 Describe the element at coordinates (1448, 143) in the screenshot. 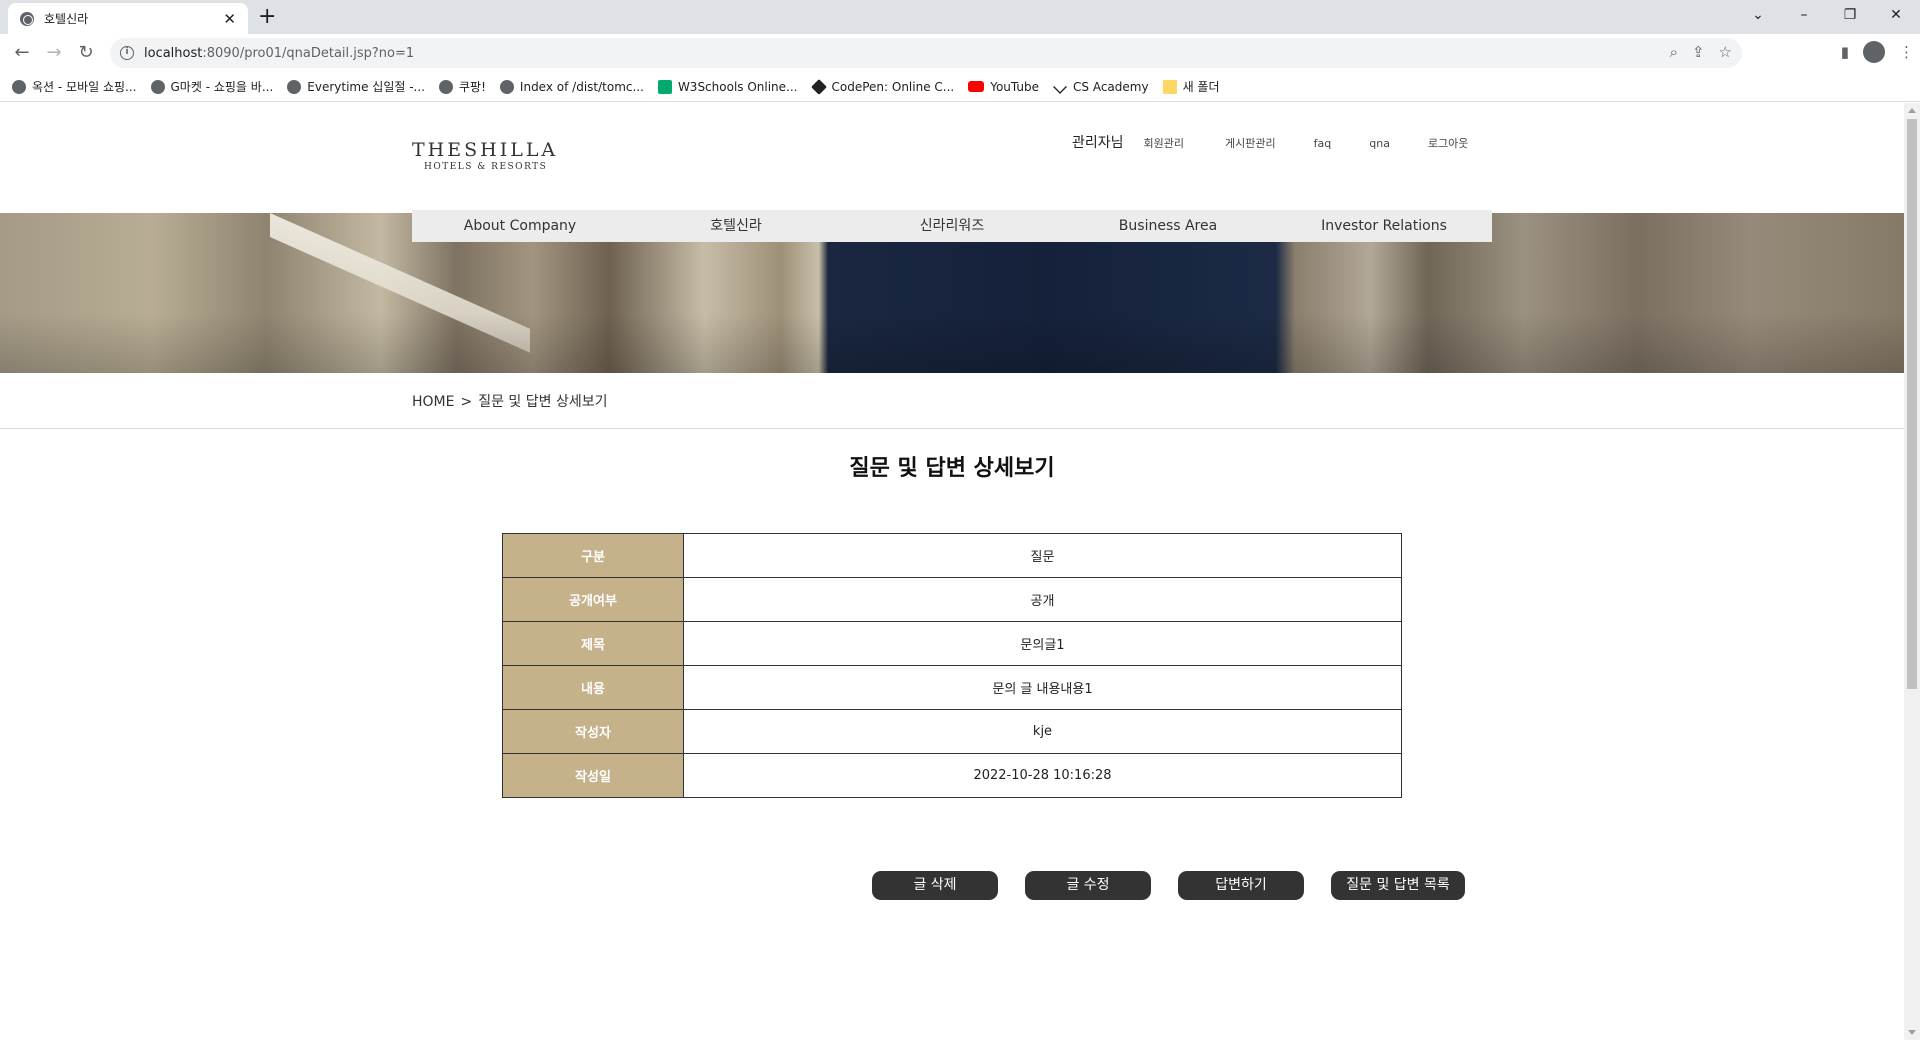

I see `util-link-logout: 로그아웃` at that location.